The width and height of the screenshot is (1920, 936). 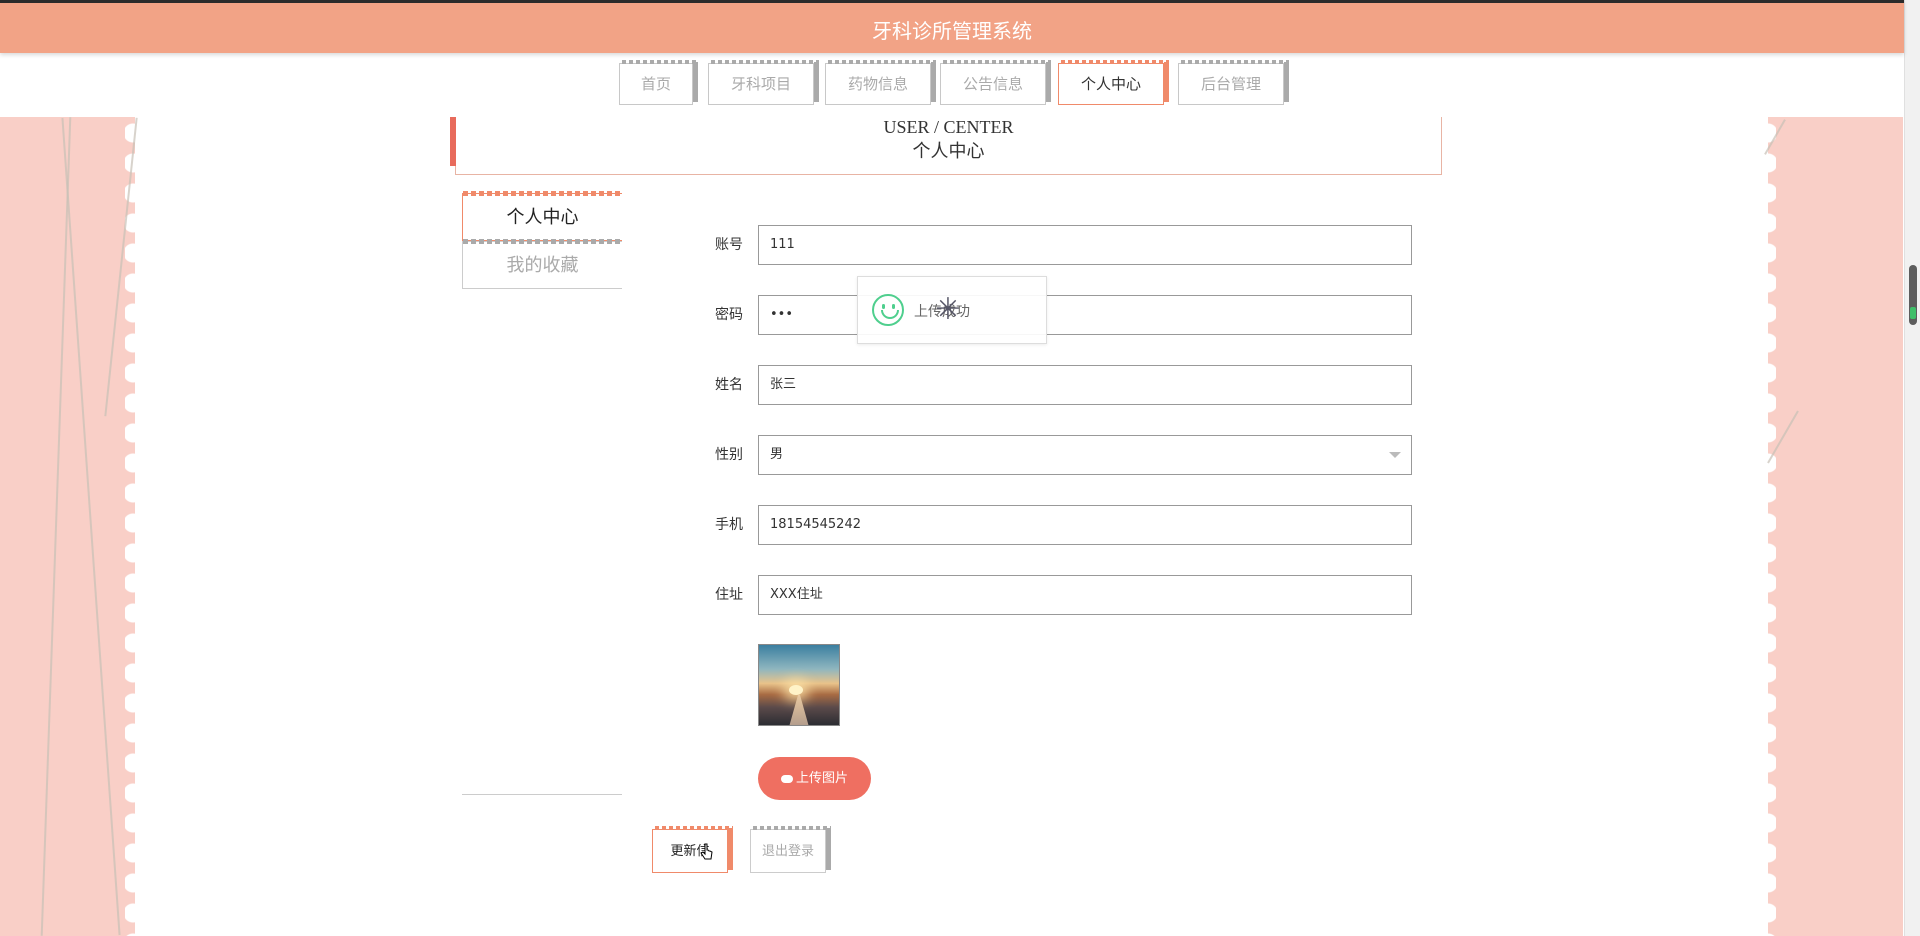 I want to click on phone-row: 手机 18154545242, so click(x=1065, y=525).